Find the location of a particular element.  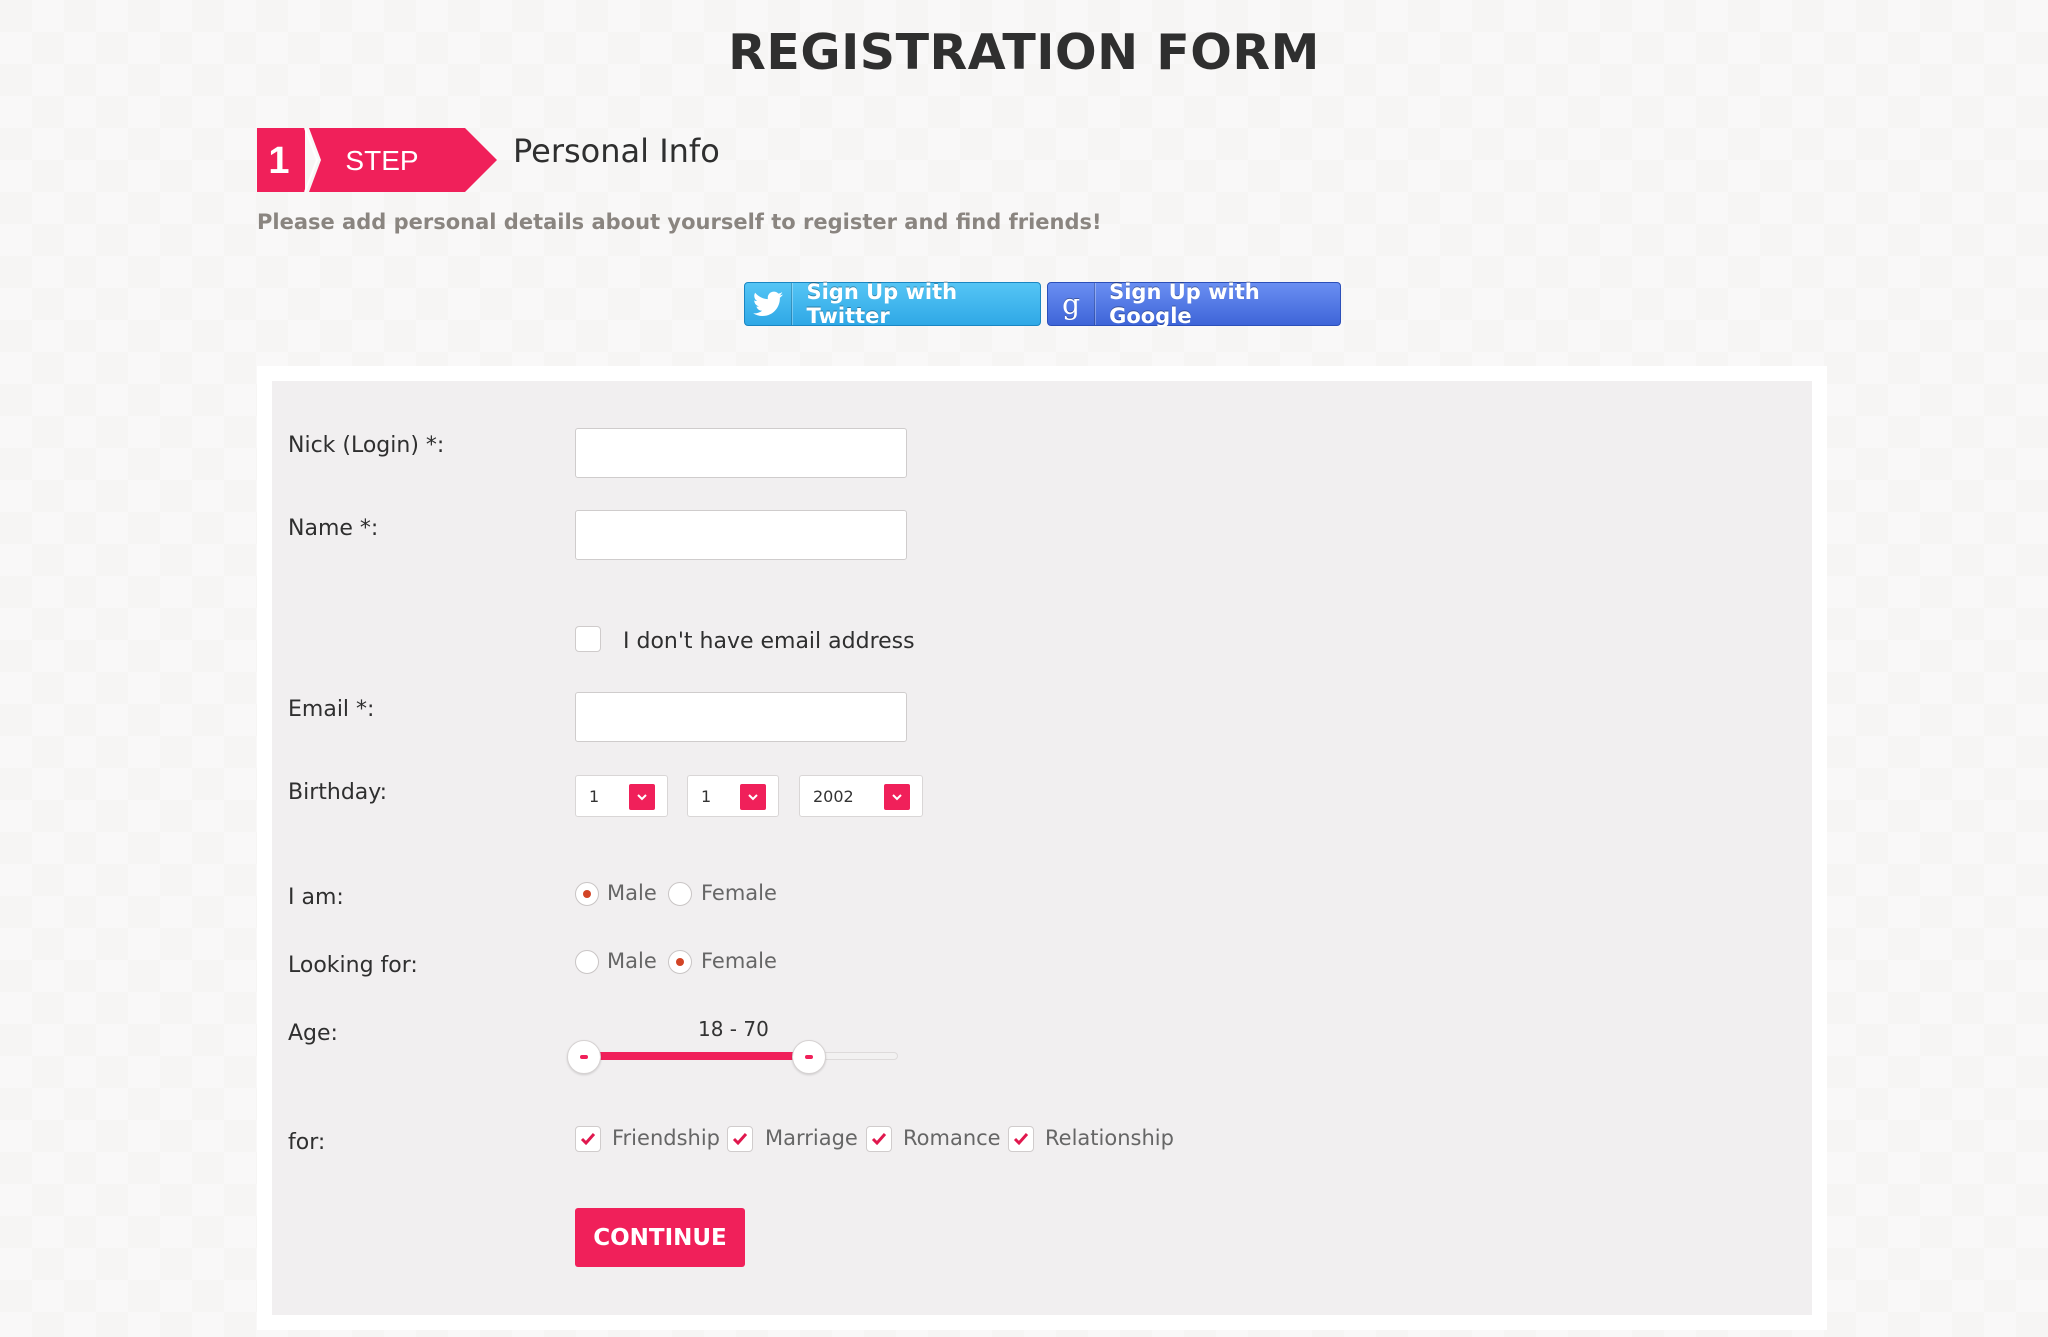

step-title: Personal Info is located at coordinates (616, 151).